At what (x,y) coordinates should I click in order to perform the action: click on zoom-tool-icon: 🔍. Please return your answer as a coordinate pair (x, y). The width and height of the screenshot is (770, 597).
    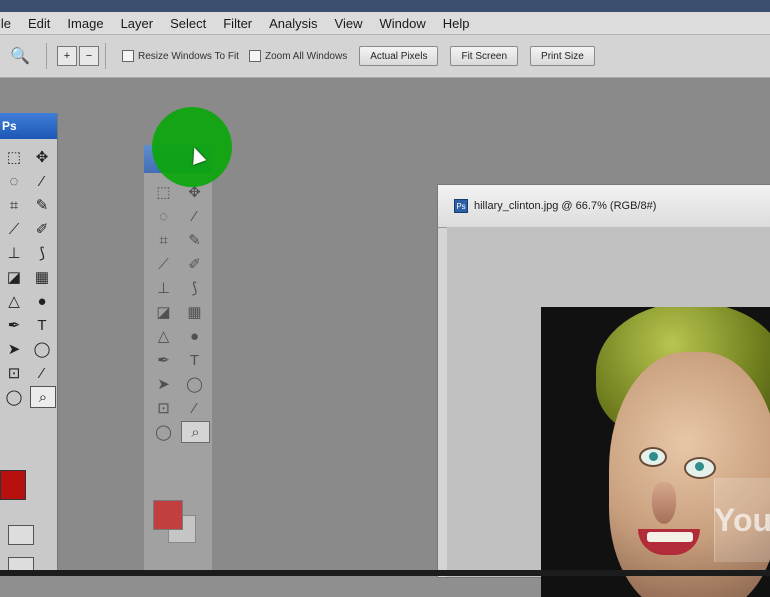
    Looking at the image, I should click on (20, 56).